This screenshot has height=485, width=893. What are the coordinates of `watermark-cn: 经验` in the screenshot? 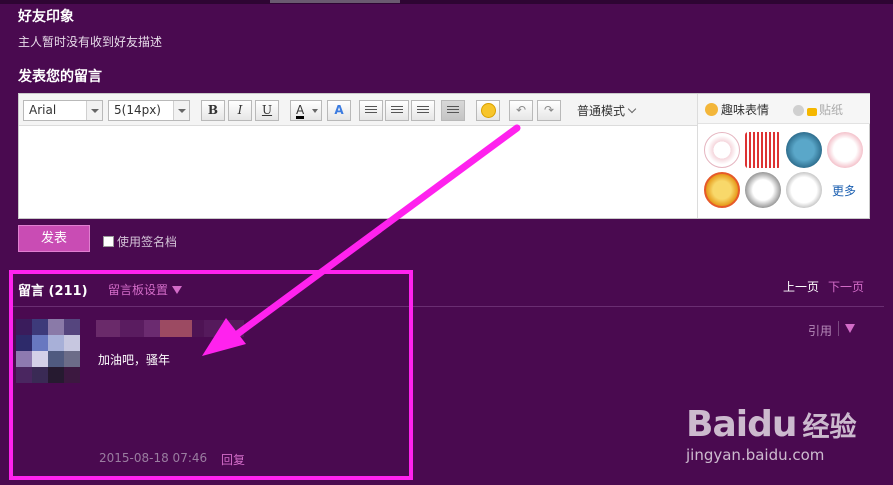 It's located at (829, 427).